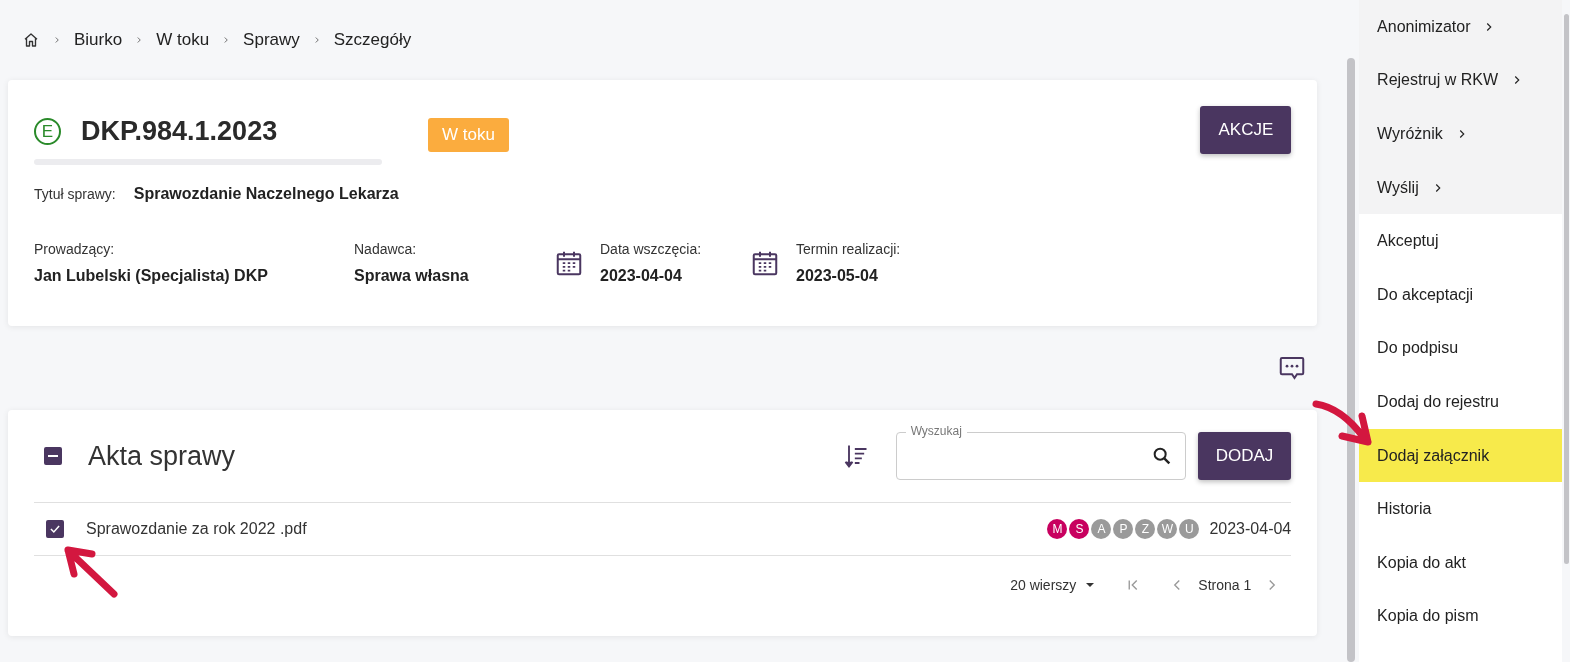 The width and height of the screenshot is (1570, 662). Describe the element at coordinates (196, 529) in the screenshot. I see `file-name: Sprawozdanie za rok 2022 .pdf` at that location.